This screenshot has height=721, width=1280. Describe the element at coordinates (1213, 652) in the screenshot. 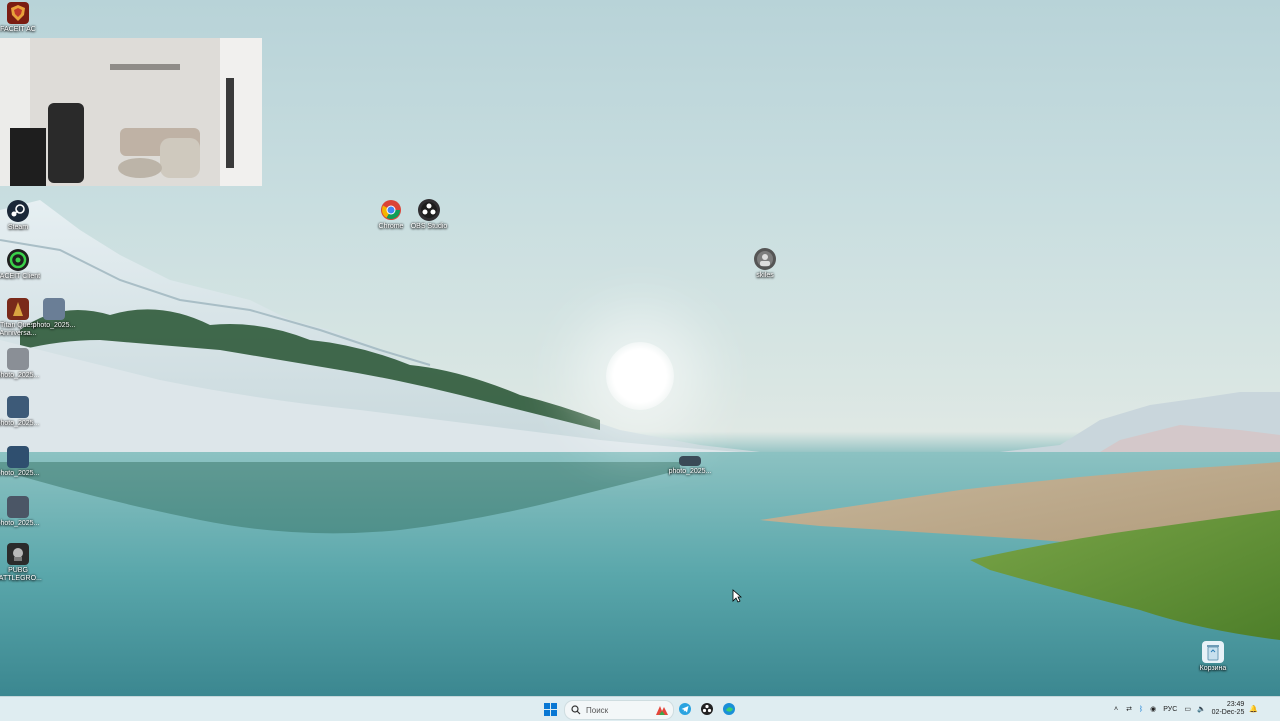

I see `recycle-bin-icon` at that location.